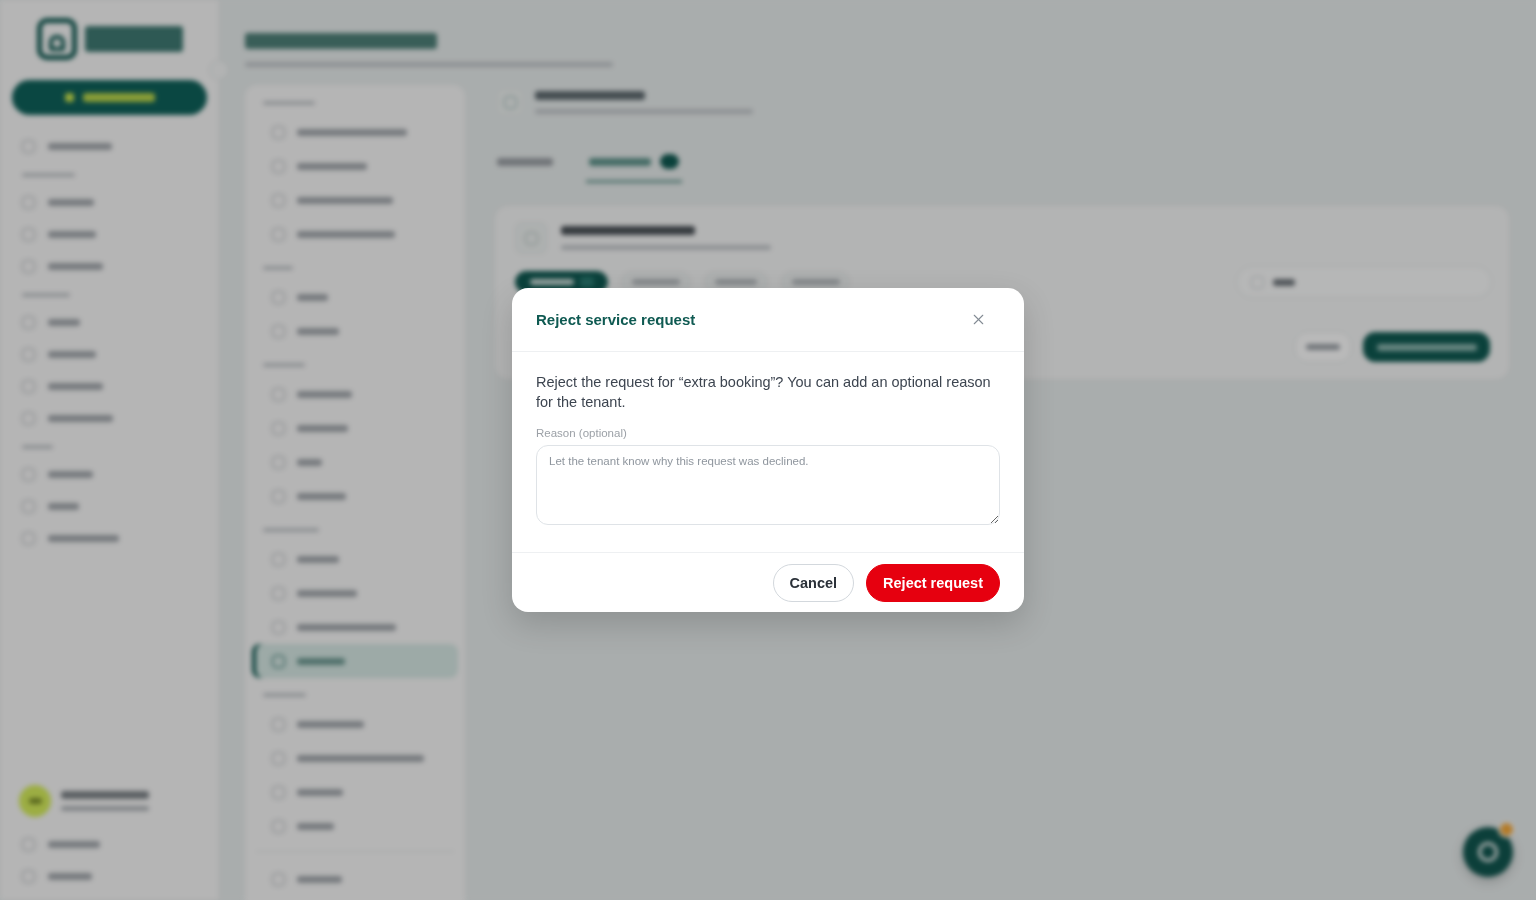 The image size is (1536, 900). I want to click on field-label: Reason (optional), so click(581, 433).